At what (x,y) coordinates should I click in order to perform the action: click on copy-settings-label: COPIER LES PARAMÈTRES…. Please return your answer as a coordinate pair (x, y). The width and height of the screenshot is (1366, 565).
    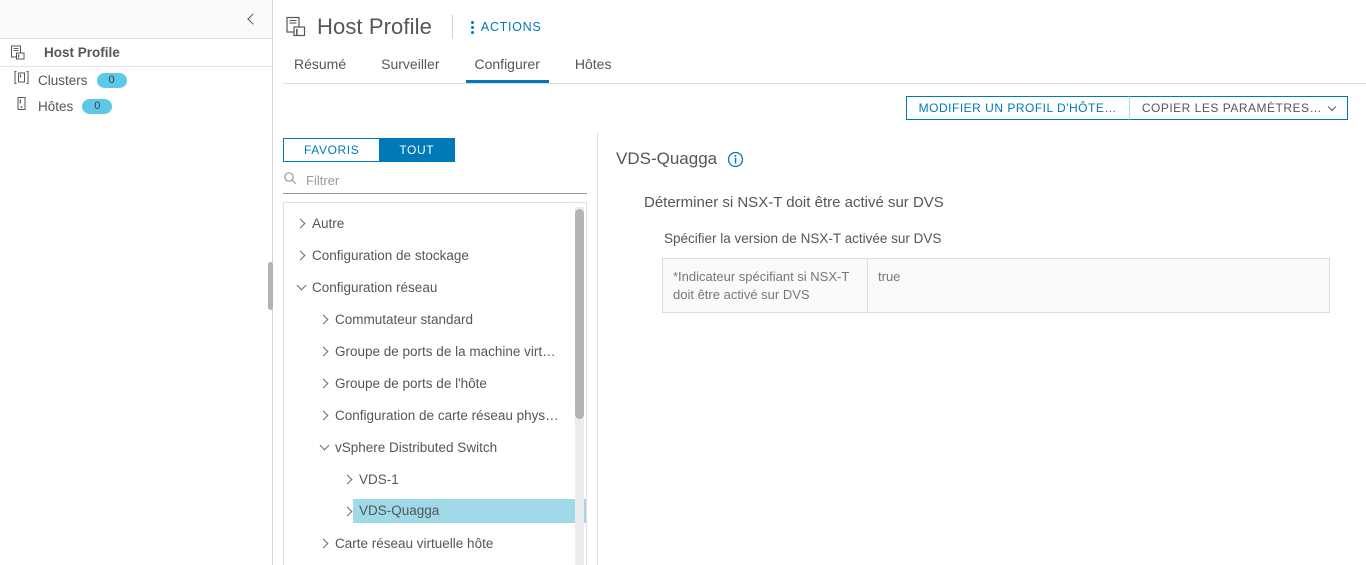
    Looking at the image, I should click on (1231, 108).